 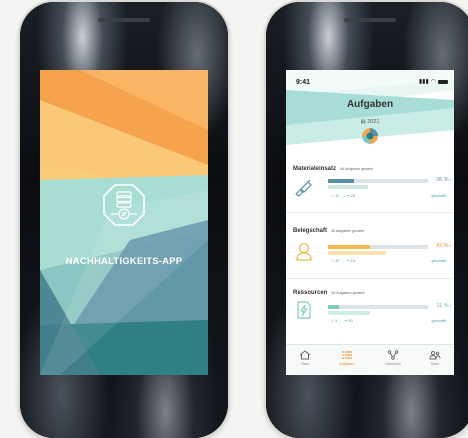 What do you see at coordinates (305, 364) in the screenshot?
I see `tab-label: Start` at bounding box center [305, 364].